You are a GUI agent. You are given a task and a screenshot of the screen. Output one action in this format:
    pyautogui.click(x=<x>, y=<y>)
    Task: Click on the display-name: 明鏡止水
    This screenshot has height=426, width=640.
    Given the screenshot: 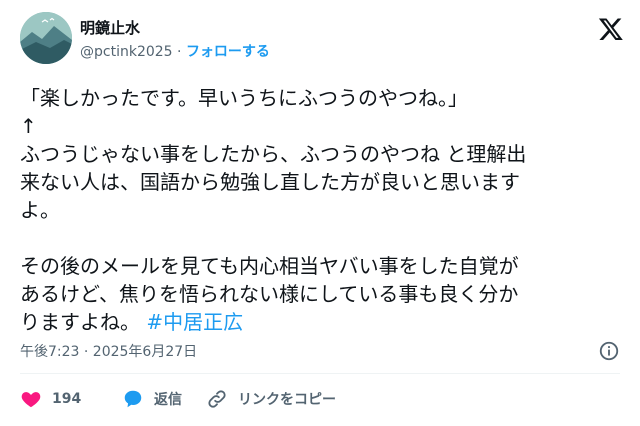 What is the action you would take?
    pyautogui.click(x=175, y=28)
    